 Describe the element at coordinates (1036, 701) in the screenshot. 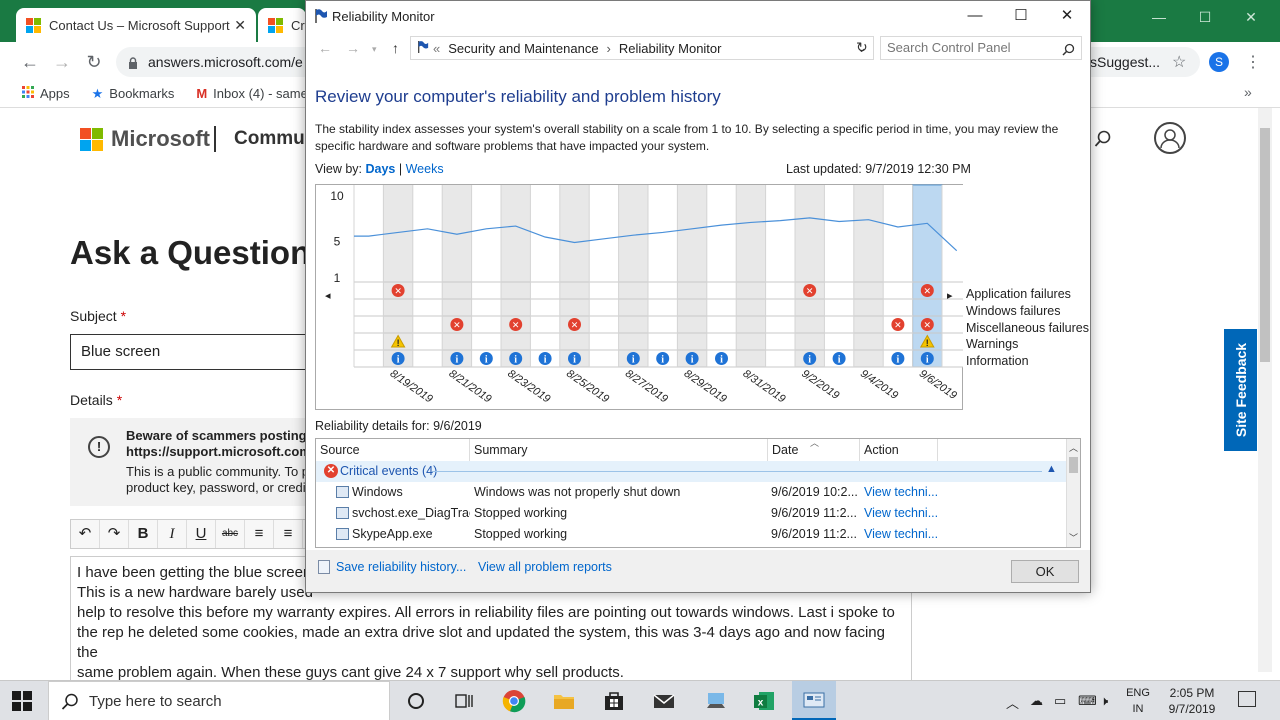

I see `onedrive-icon: ☁` at that location.